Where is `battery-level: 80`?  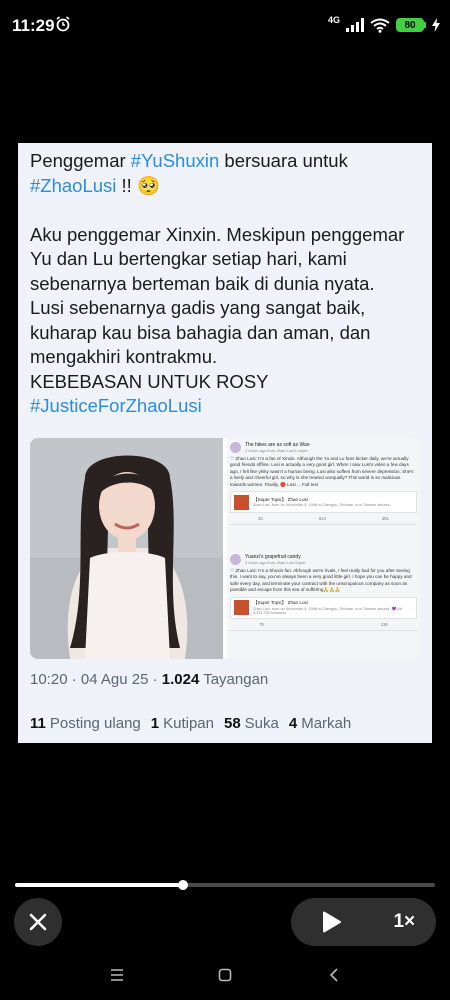
battery-level: 80 is located at coordinates (410, 25).